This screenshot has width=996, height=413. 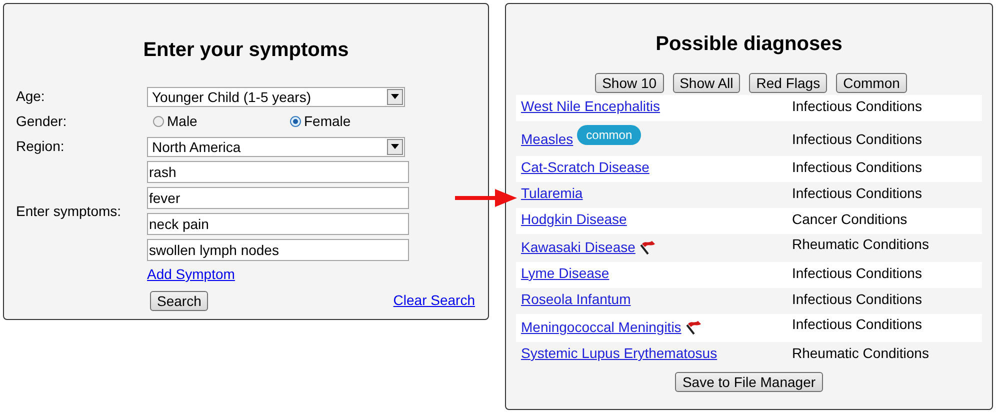 What do you see at coordinates (218, 121) in the screenshot?
I see `gender-radio: Male` at bounding box center [218, 121].